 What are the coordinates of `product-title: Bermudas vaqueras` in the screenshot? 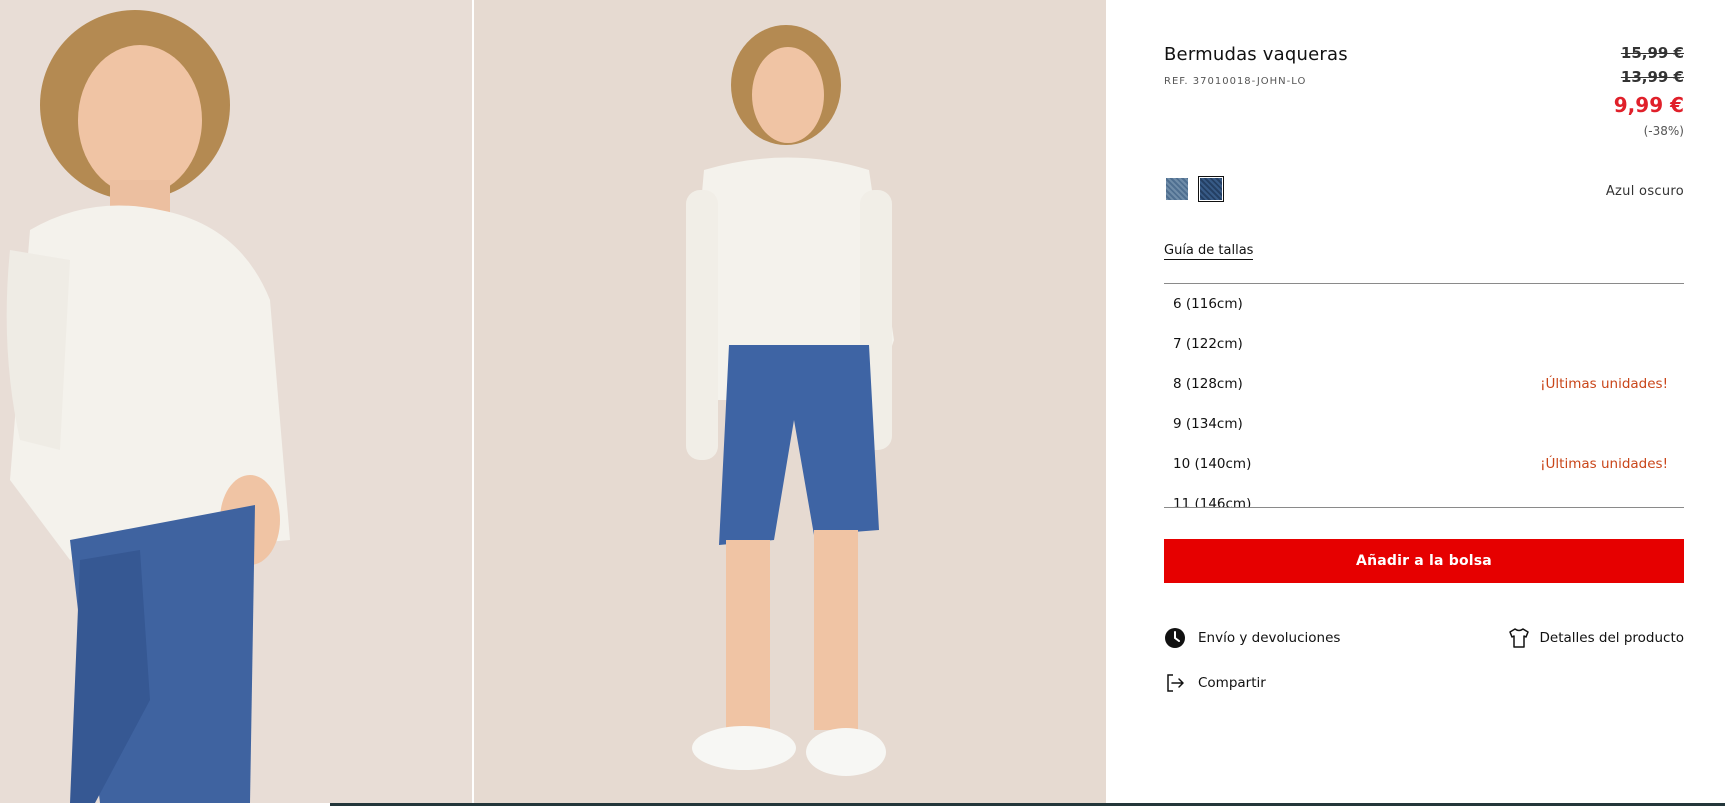 It's located at (1256, 54).